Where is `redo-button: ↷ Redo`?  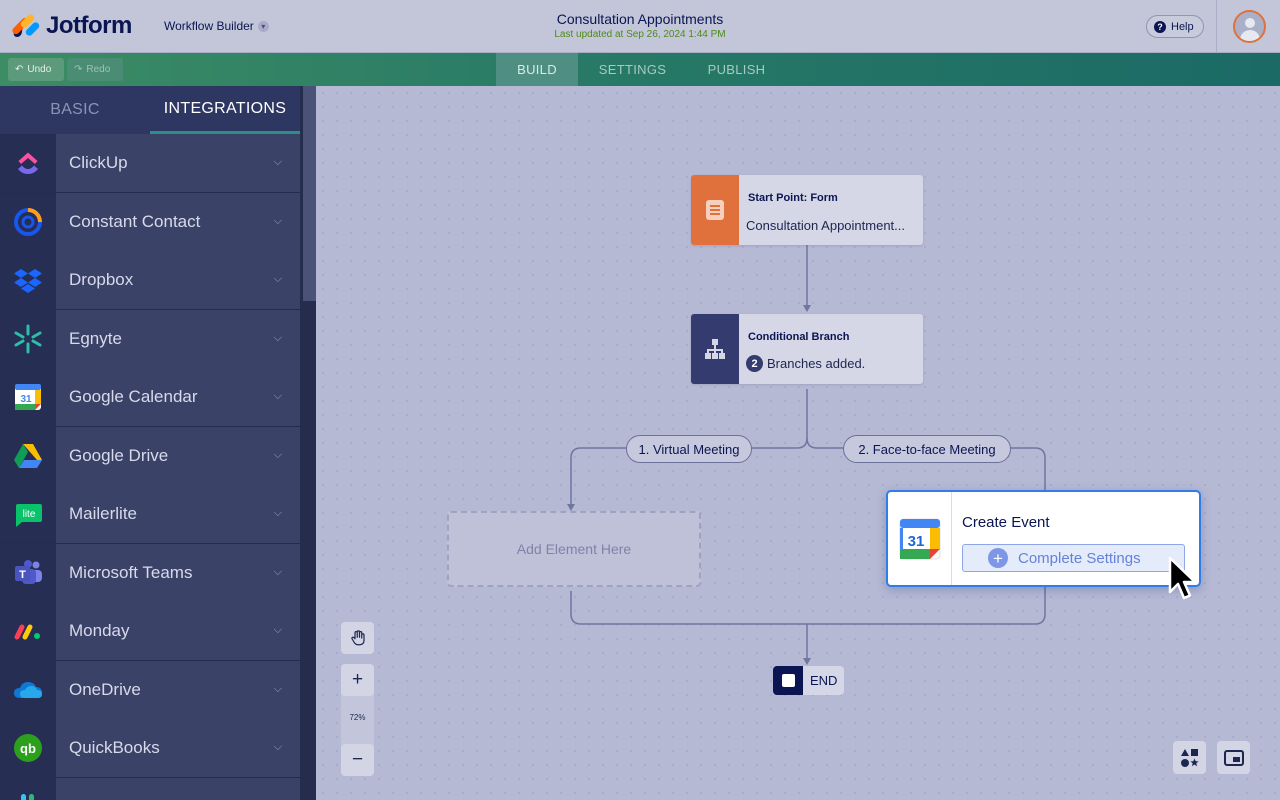
redo-button: ↷ Redo is located at coordinates (95, 69).